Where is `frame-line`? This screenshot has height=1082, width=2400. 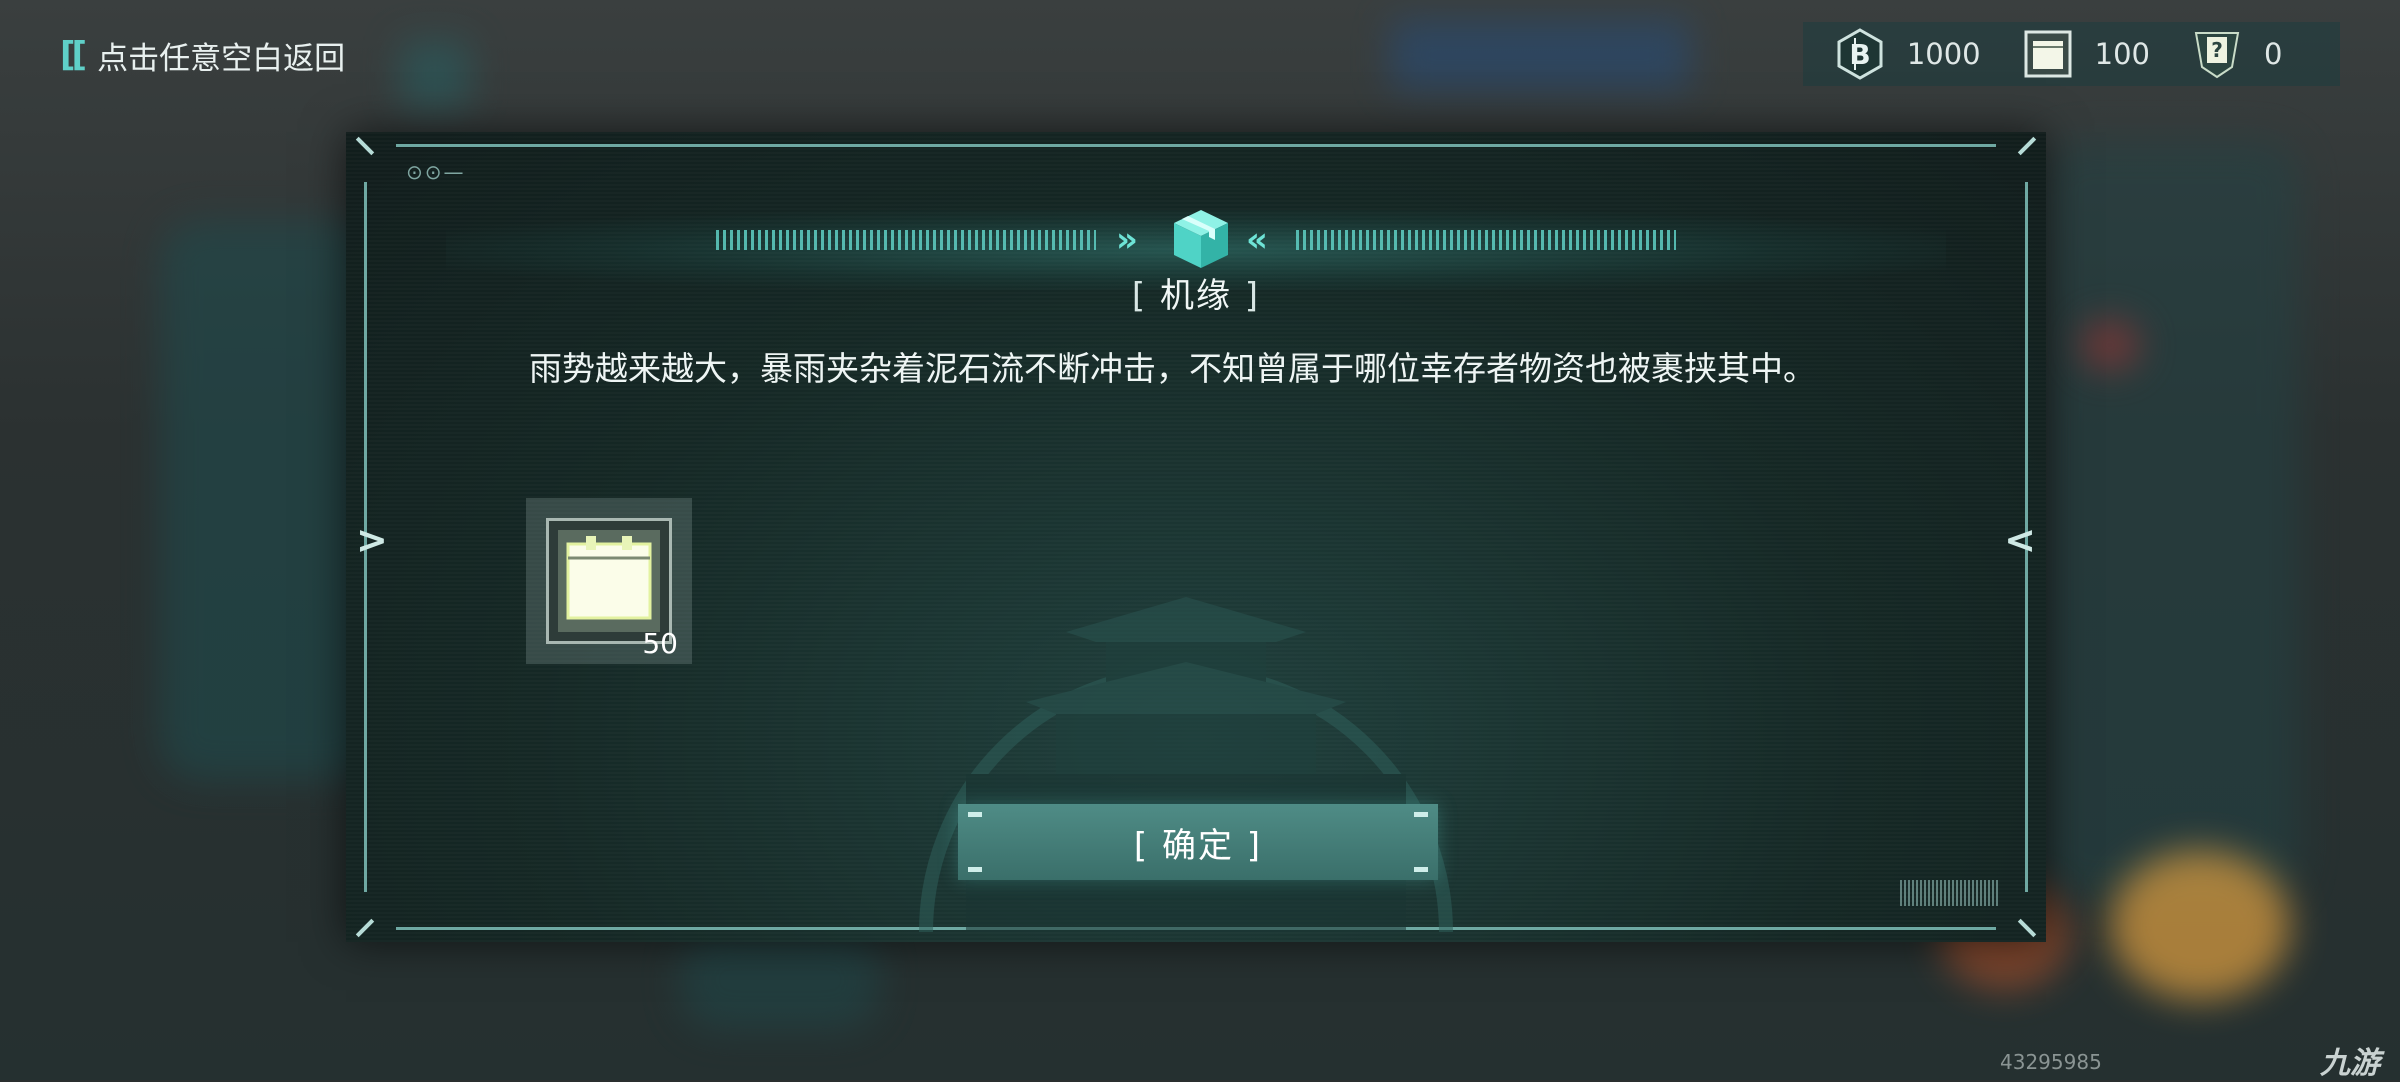 frame-line is located at coordinates (1196, 145).